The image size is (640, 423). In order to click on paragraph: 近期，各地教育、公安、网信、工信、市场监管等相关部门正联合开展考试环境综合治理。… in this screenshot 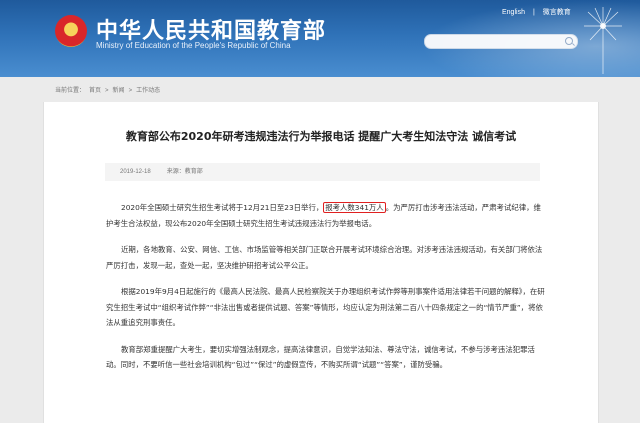, I will do `click(324, 257)`.